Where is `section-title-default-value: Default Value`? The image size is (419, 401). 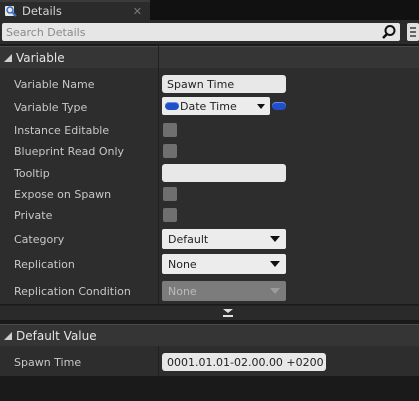
section-title-default-value: Default Value is located at coordinates (56, 335).